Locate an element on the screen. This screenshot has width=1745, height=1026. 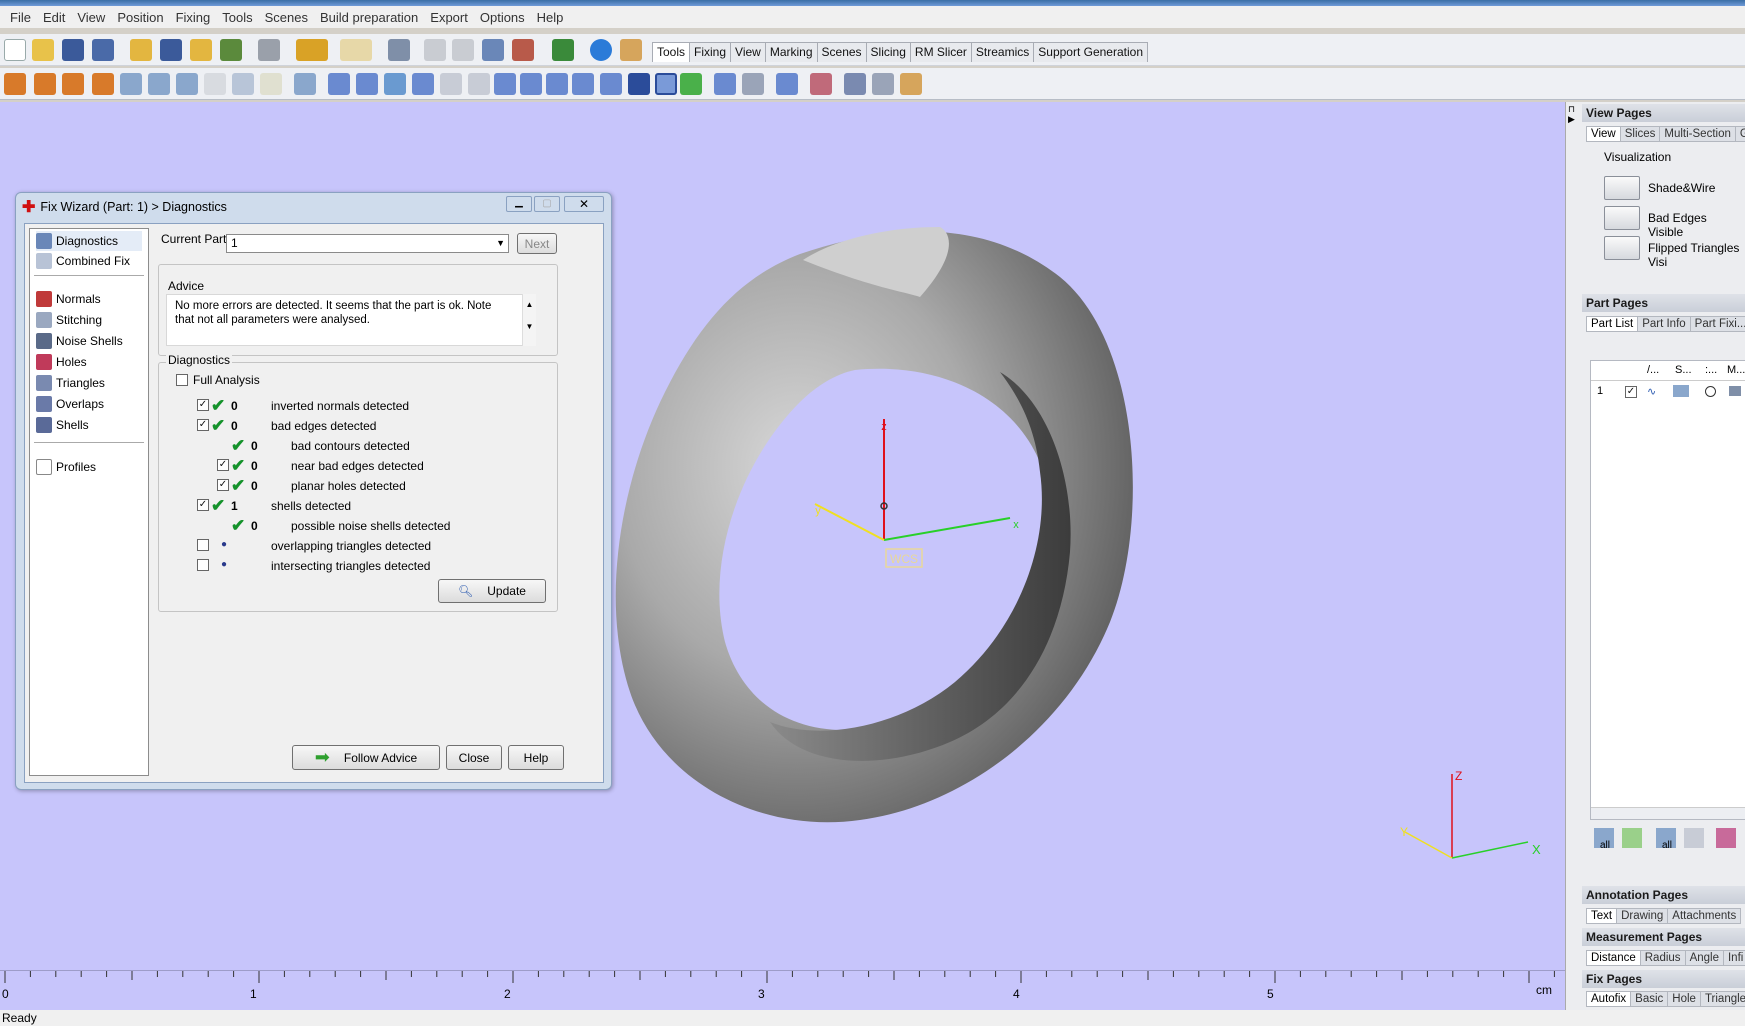
part-visible-checkbox: ✓ is located at coordinates (1631, 392).